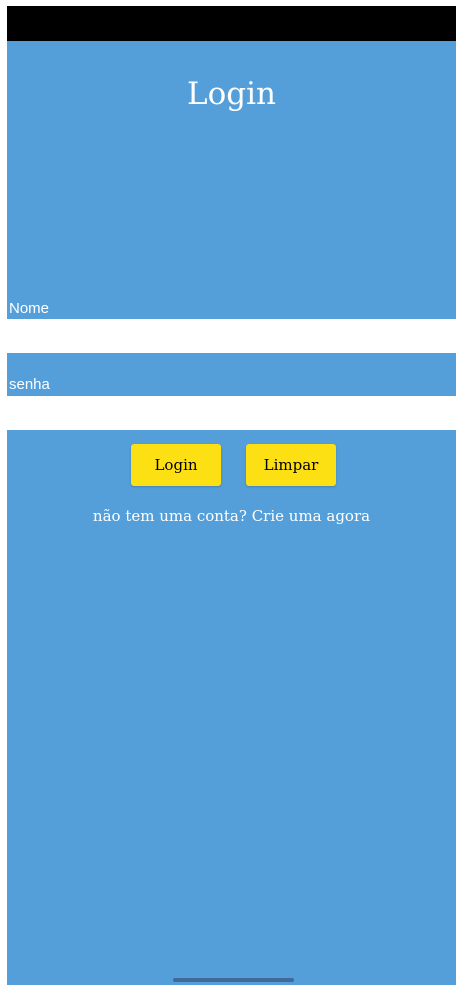  Describe the element at coordinates (231, 23) in the screenshot. I see `status-bar` at that location.